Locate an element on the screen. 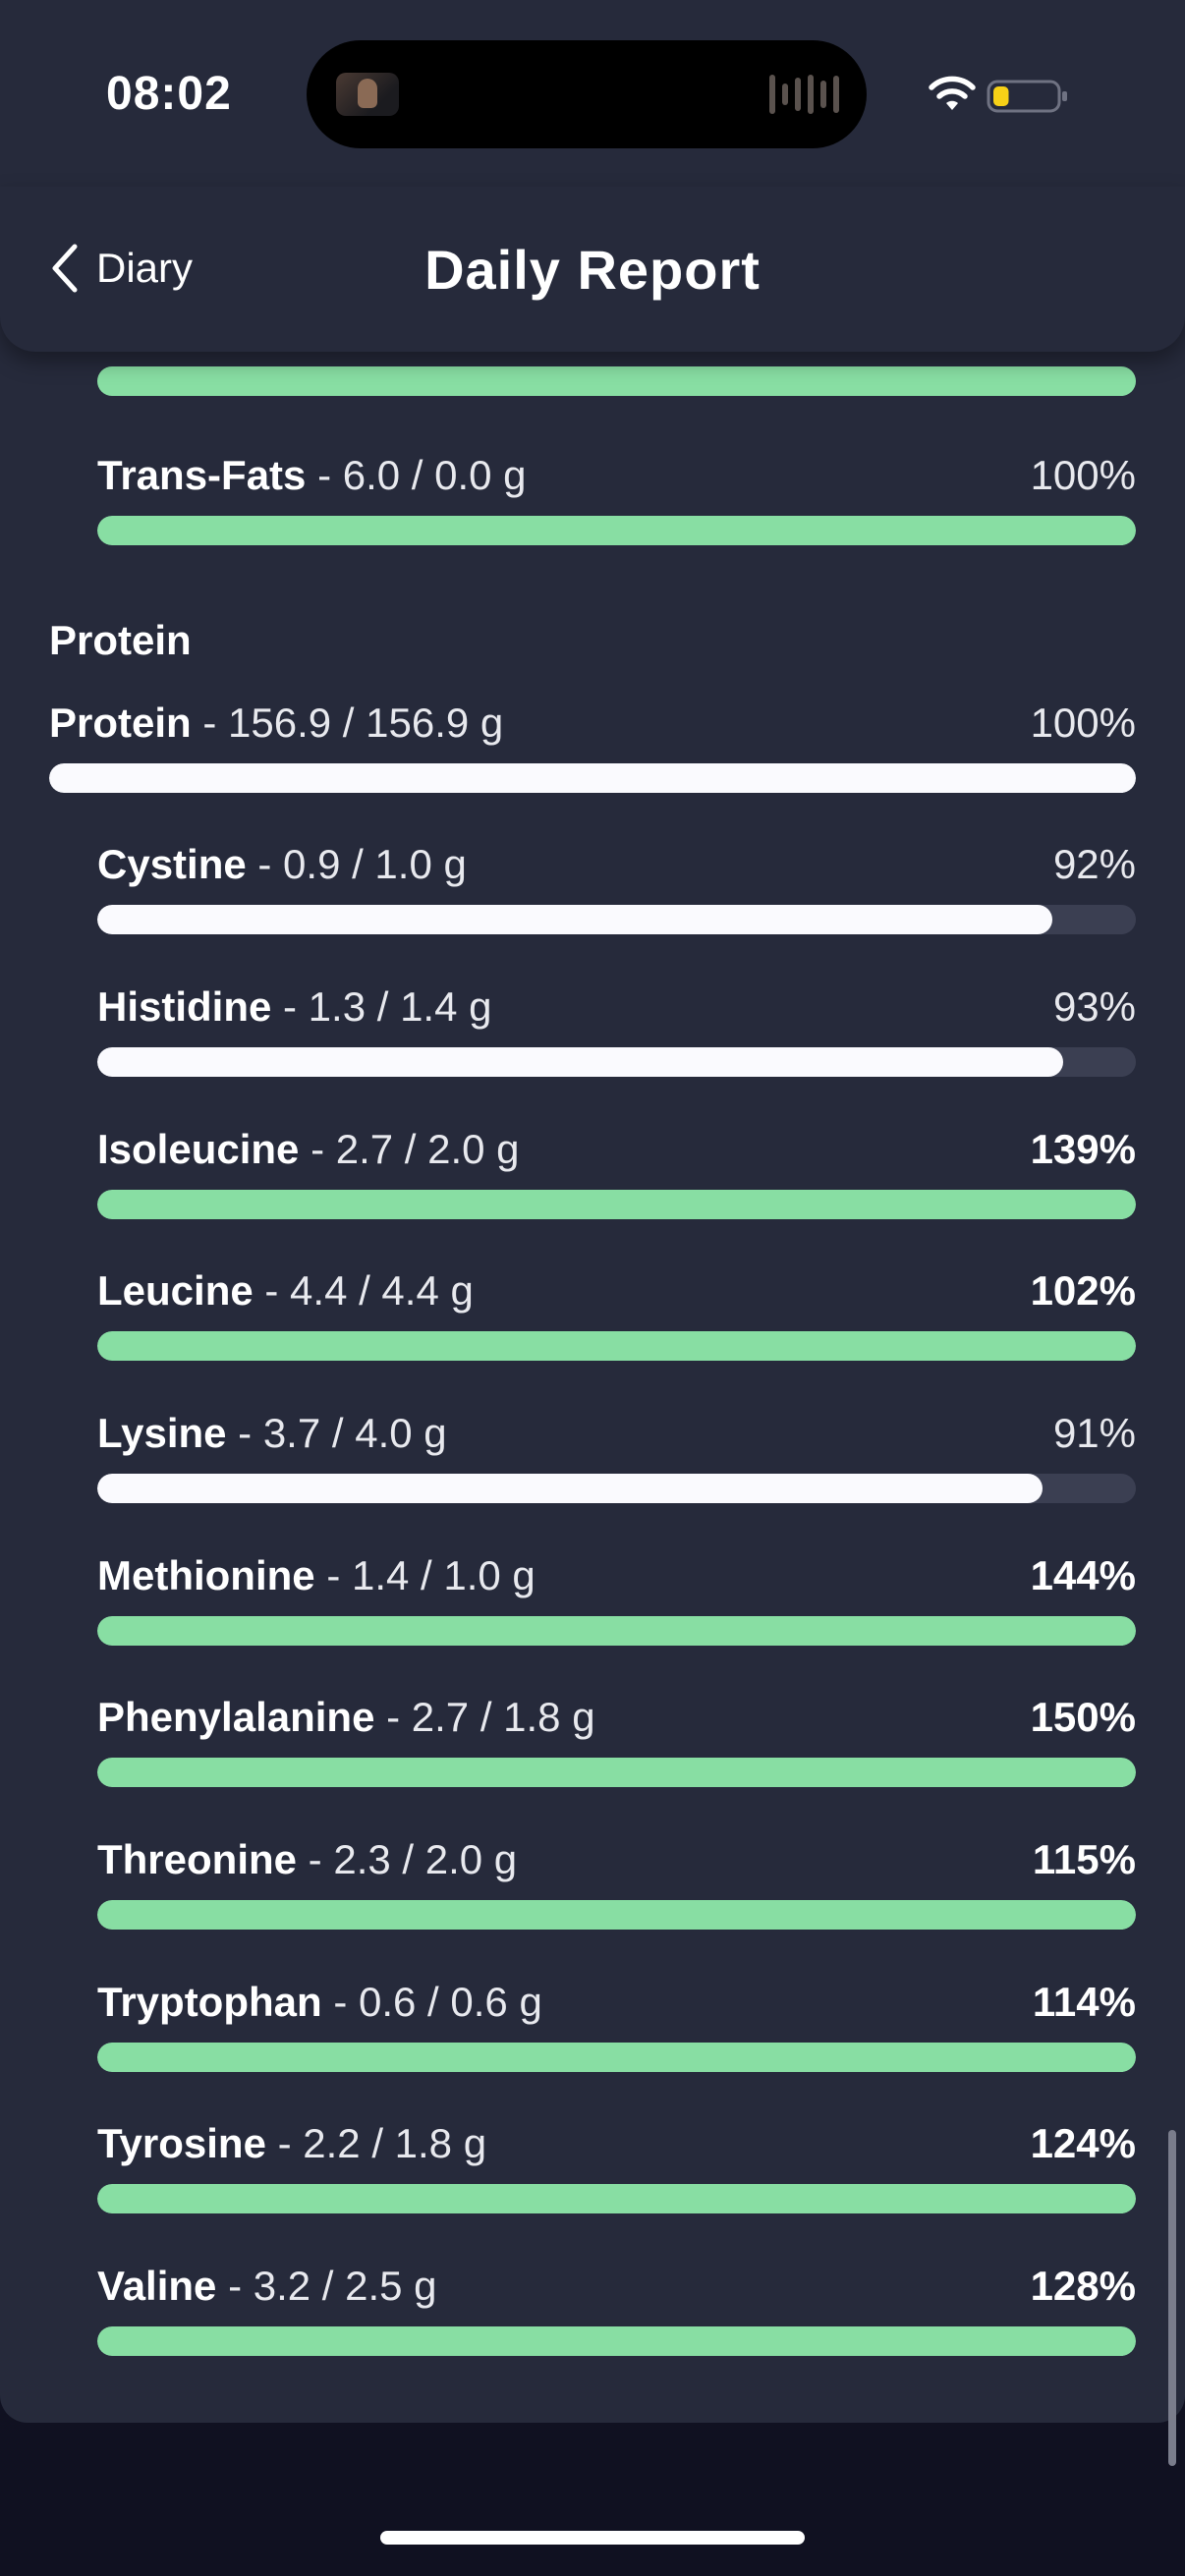 The image size is (1185, 2576). nutrient-label: Protein - 156.9 / 156.9 g is located at coordinates (276, 723).